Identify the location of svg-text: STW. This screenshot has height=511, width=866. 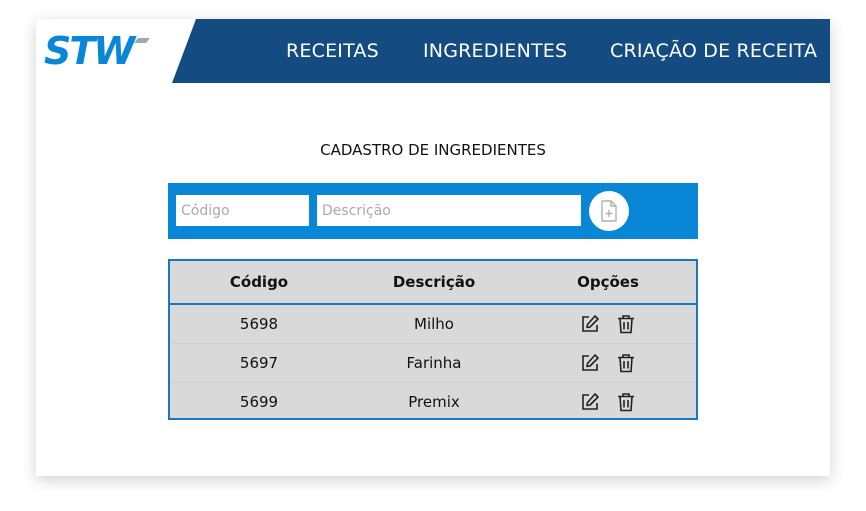
(90, 50).